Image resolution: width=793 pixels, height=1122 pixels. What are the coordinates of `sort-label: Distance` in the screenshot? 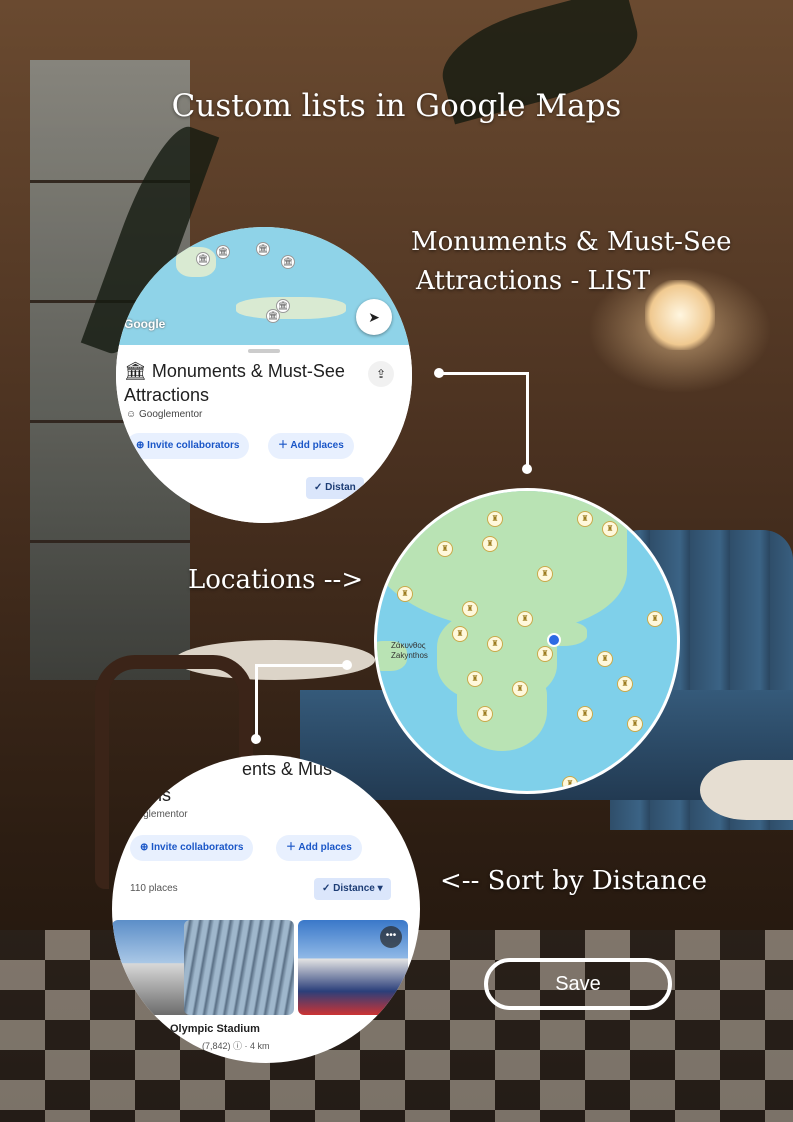 It's located at (354, 888).